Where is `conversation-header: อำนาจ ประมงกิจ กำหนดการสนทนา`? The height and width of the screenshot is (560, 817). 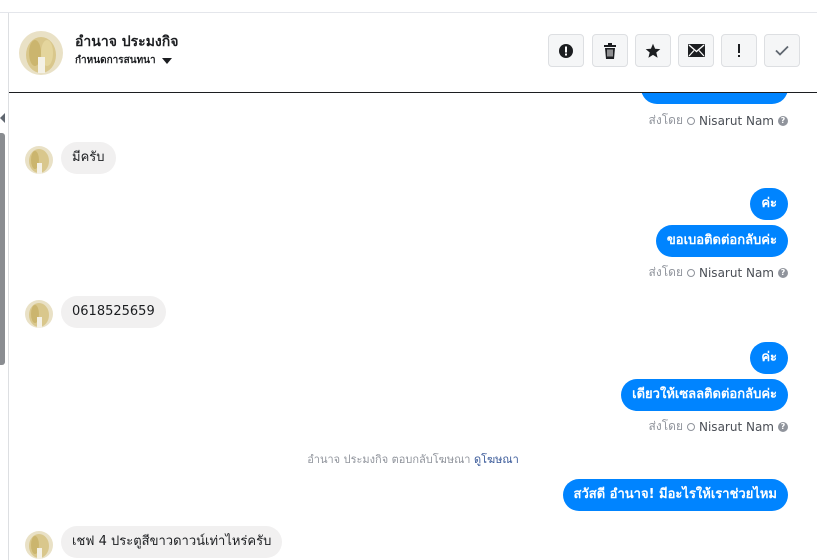
conversation-header: อำนาจ ประมงกิจ กำหนดการสนทนา is located at coordinates (413, 53).